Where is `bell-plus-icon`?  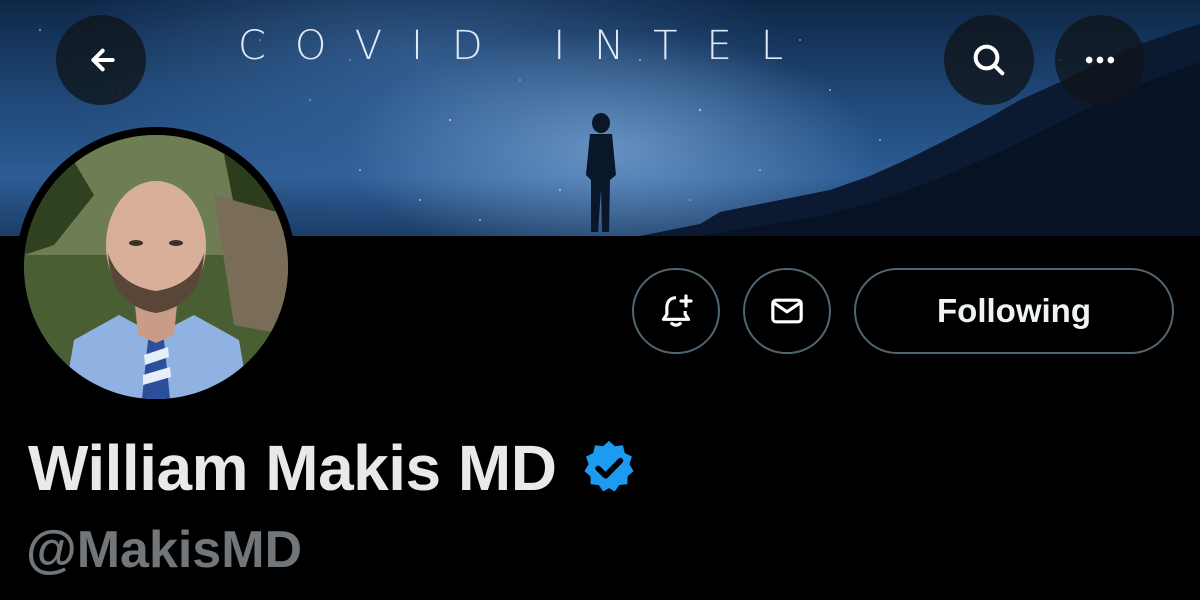 bell-plus-icon is located at coordinates (677, 310).